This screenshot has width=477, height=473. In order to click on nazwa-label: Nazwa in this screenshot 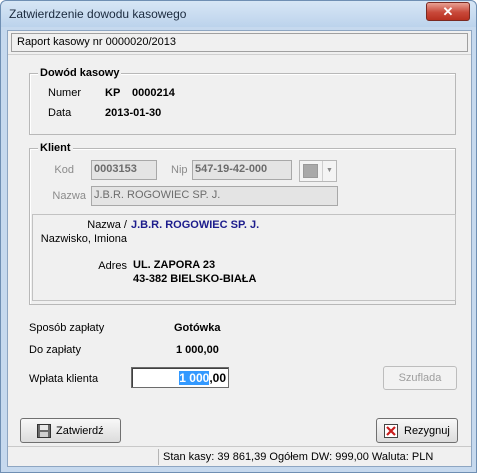, I will do `click(69, 196)`.